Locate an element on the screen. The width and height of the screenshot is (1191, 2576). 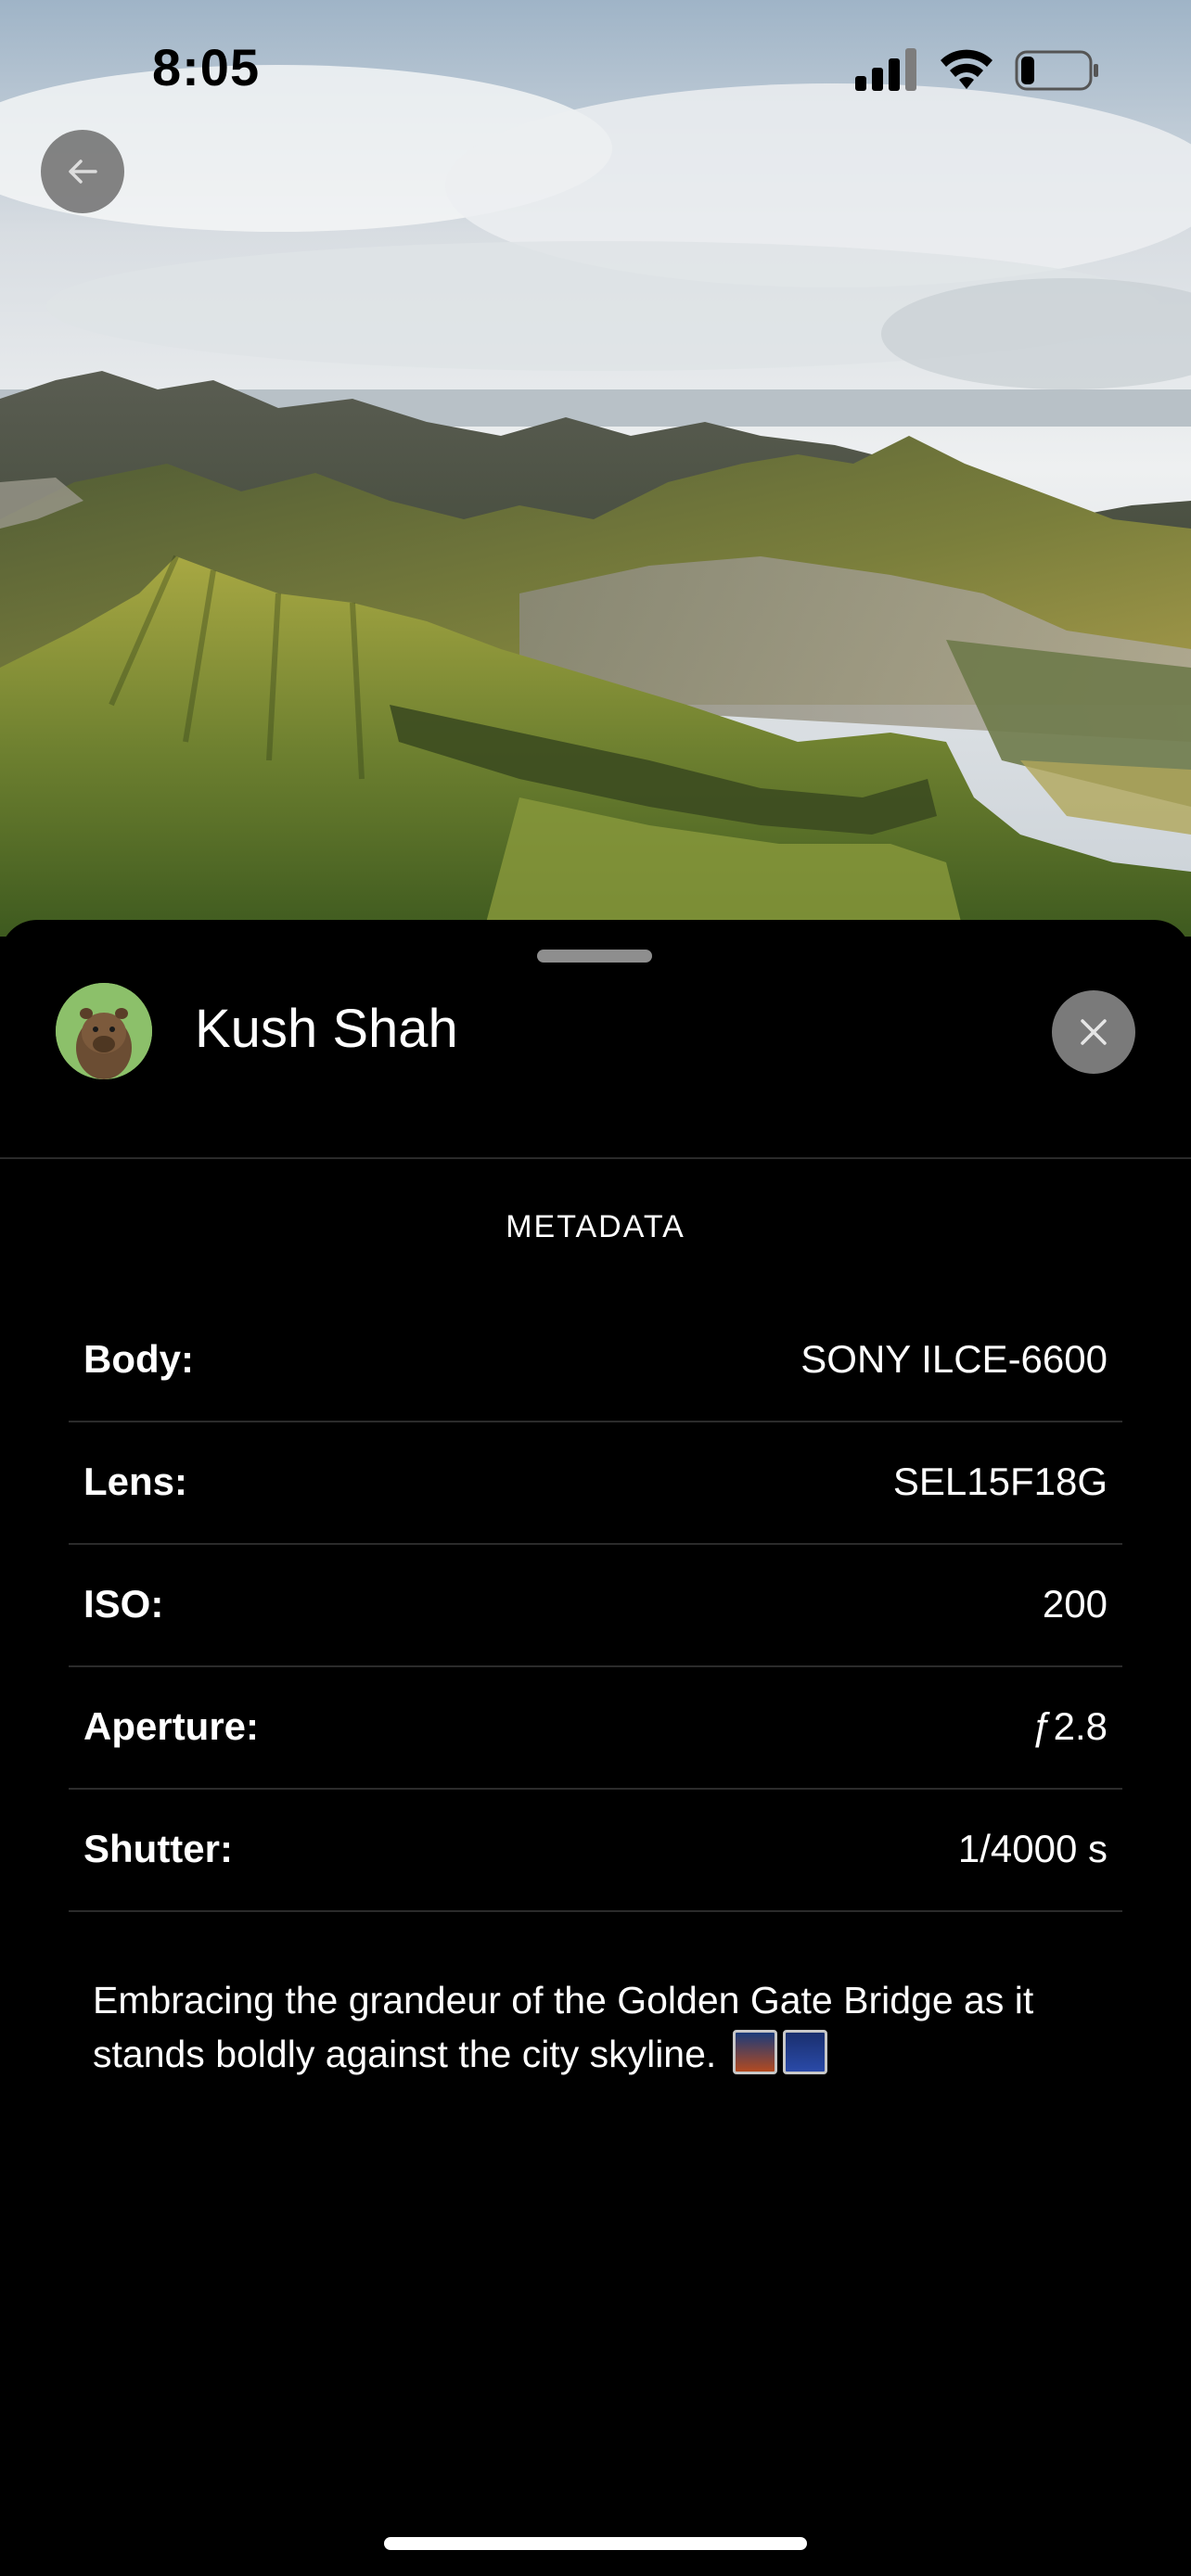
arrow-left-icon is located at coordinates (83, 171).